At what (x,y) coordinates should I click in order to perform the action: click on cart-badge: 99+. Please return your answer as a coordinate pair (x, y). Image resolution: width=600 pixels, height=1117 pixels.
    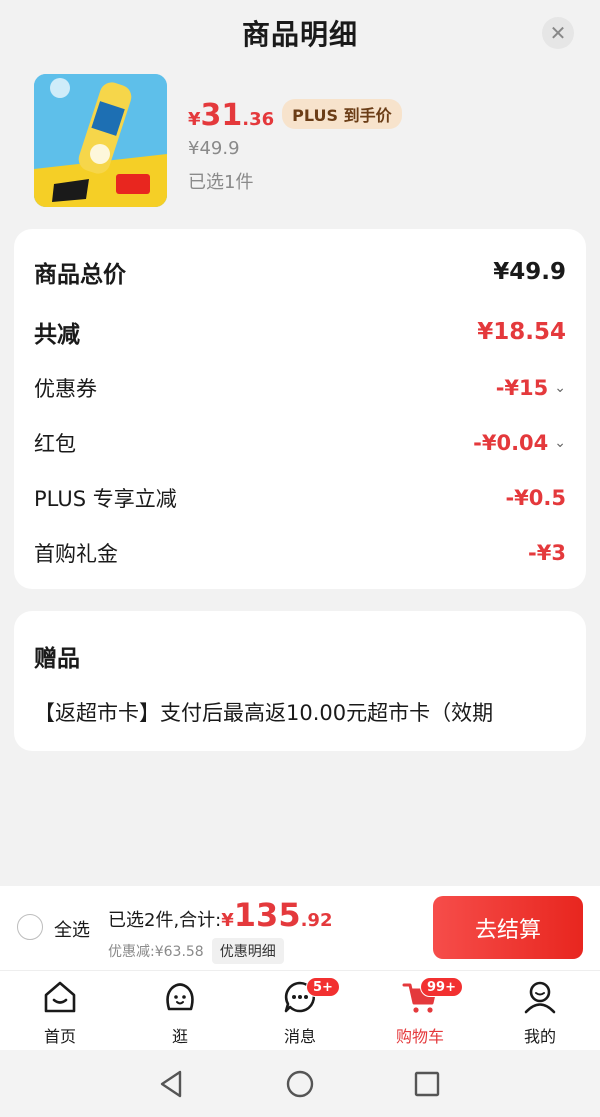
    Looking at the image, I should click on (441, 987).